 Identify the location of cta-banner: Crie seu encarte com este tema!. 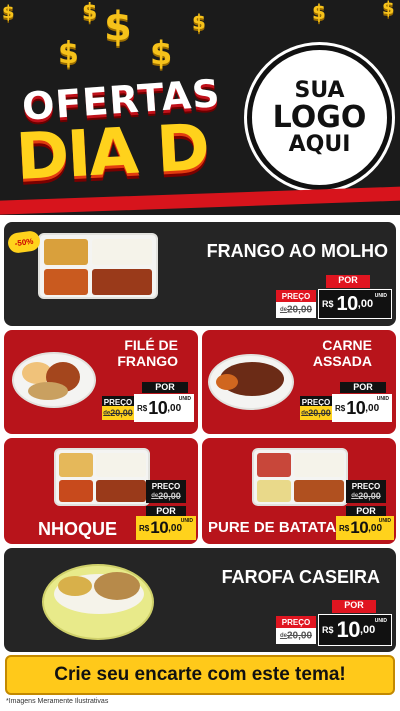
(200, 675).